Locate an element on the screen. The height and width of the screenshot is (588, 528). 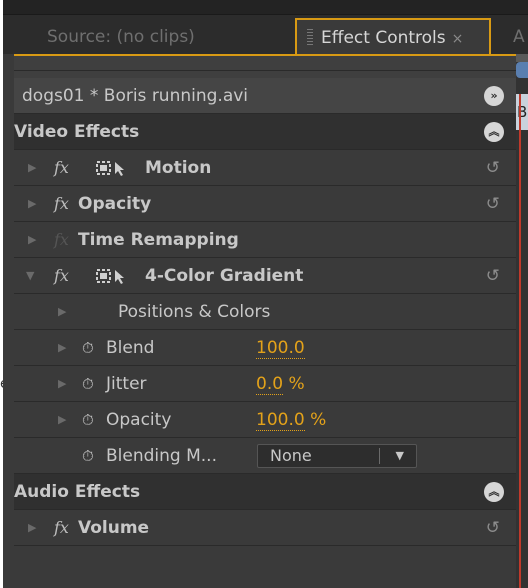
double-chevron-right-icon: » is located at coordinates (494, 96).